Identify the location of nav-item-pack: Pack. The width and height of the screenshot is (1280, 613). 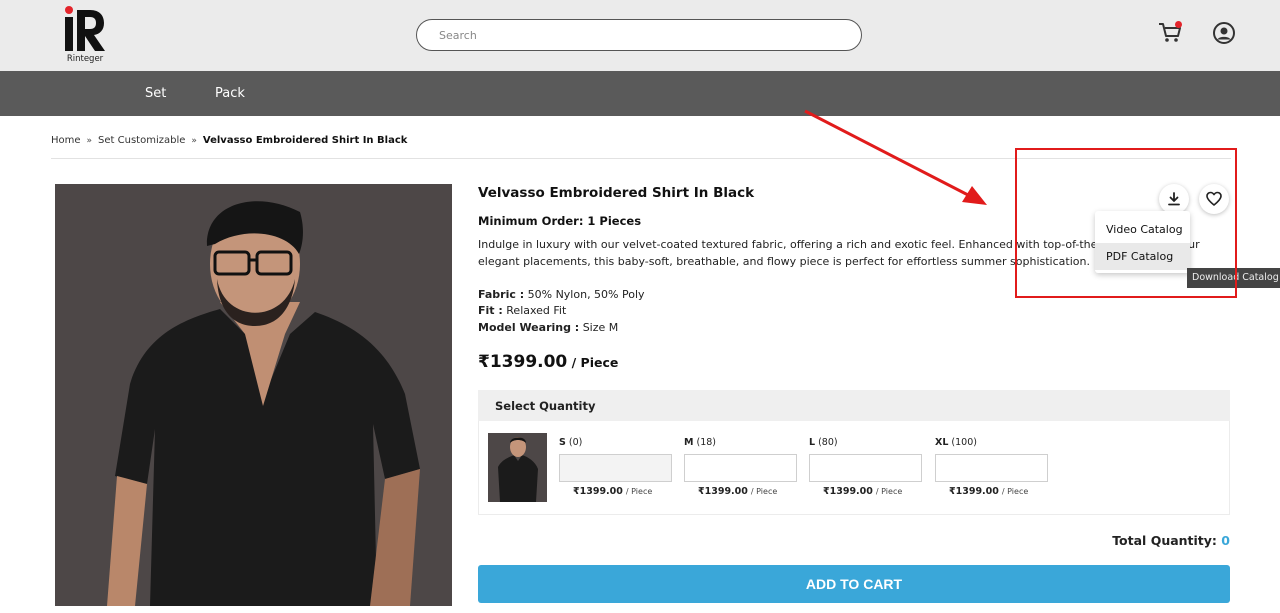
(230, 93).